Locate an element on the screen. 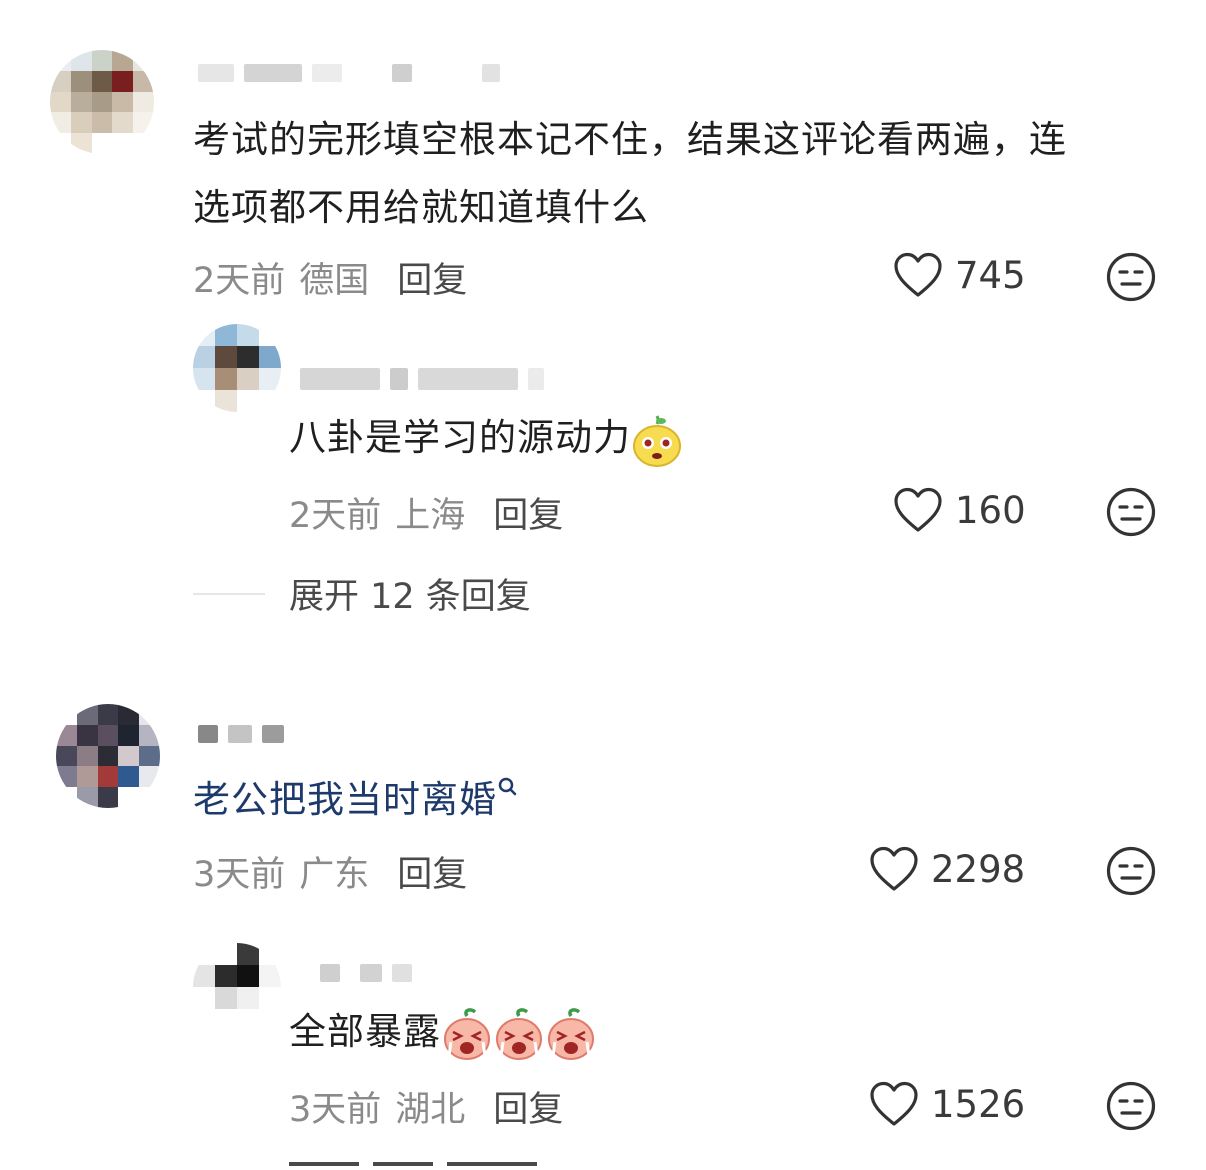 The height and width of the screenshot is (1170, 1206). reply-location: 湖北 is located at coordinates (430, 1110).